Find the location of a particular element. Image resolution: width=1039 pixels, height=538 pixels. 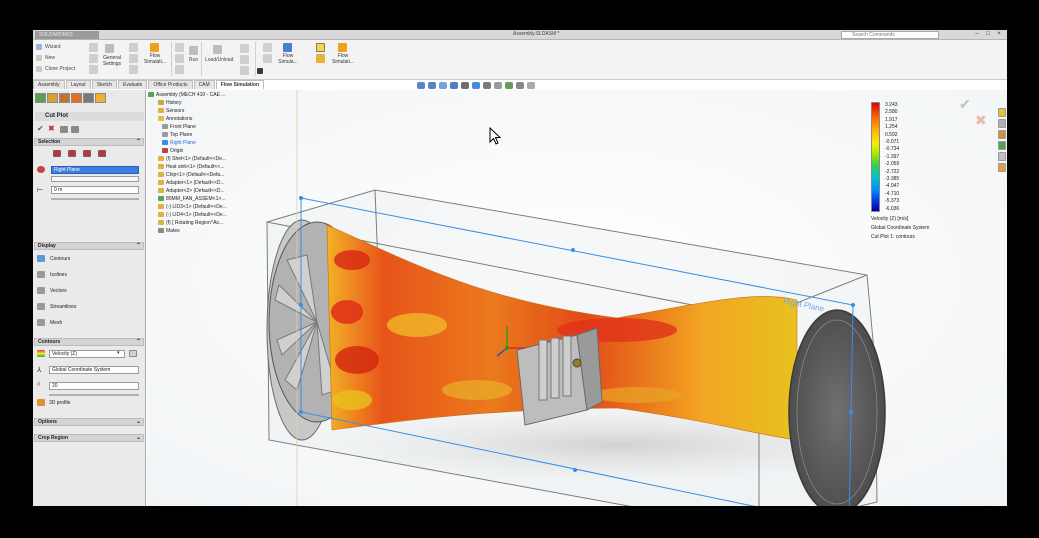

selected-plane-field: Right Plane is located at coordinates (95, 170).